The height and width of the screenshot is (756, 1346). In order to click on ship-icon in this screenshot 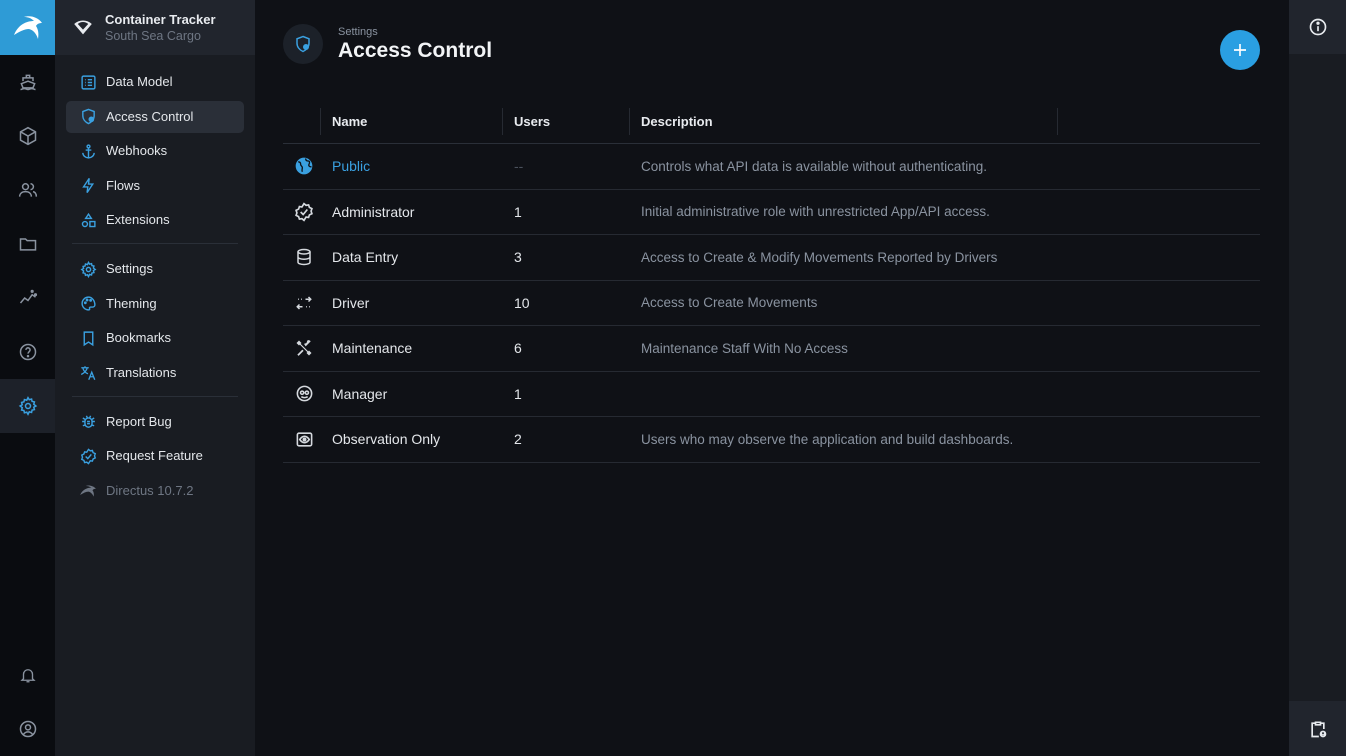, I will do `click(27, 82)`.